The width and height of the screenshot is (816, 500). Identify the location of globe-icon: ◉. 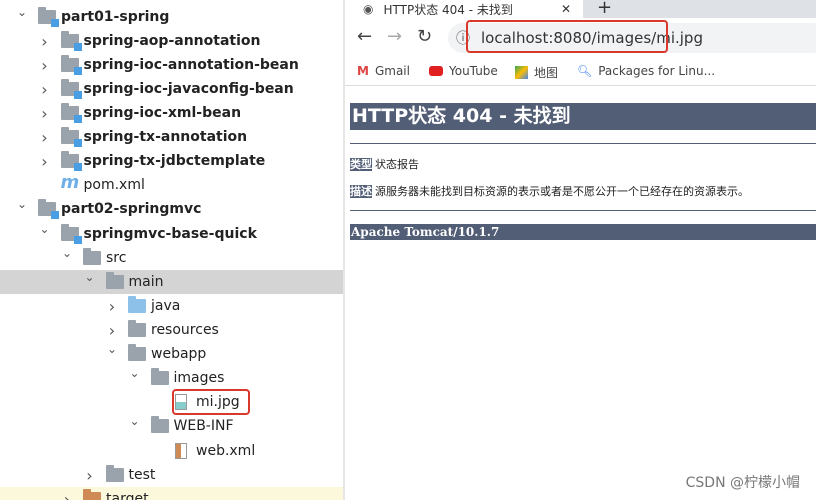
(368, 9).